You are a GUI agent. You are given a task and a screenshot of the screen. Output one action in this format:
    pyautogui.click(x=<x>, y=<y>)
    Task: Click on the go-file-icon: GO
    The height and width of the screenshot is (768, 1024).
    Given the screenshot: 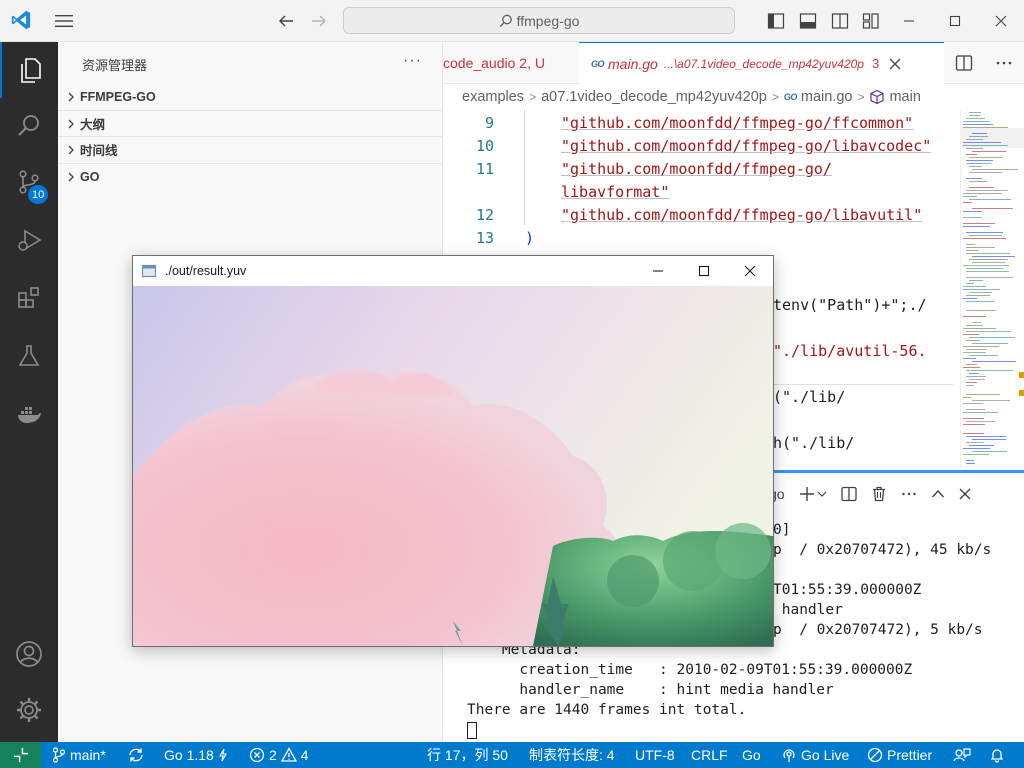 What is the action you would take?
    pyautogui.click(x=598, y=63)
    